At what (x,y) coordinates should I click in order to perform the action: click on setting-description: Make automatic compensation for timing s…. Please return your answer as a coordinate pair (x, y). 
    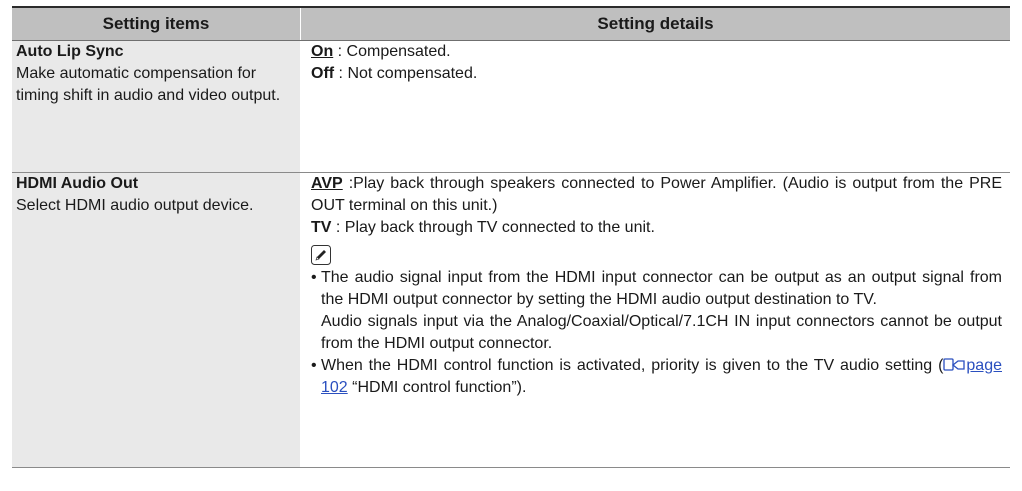
    Looking at the image, I should click on (148, 84).